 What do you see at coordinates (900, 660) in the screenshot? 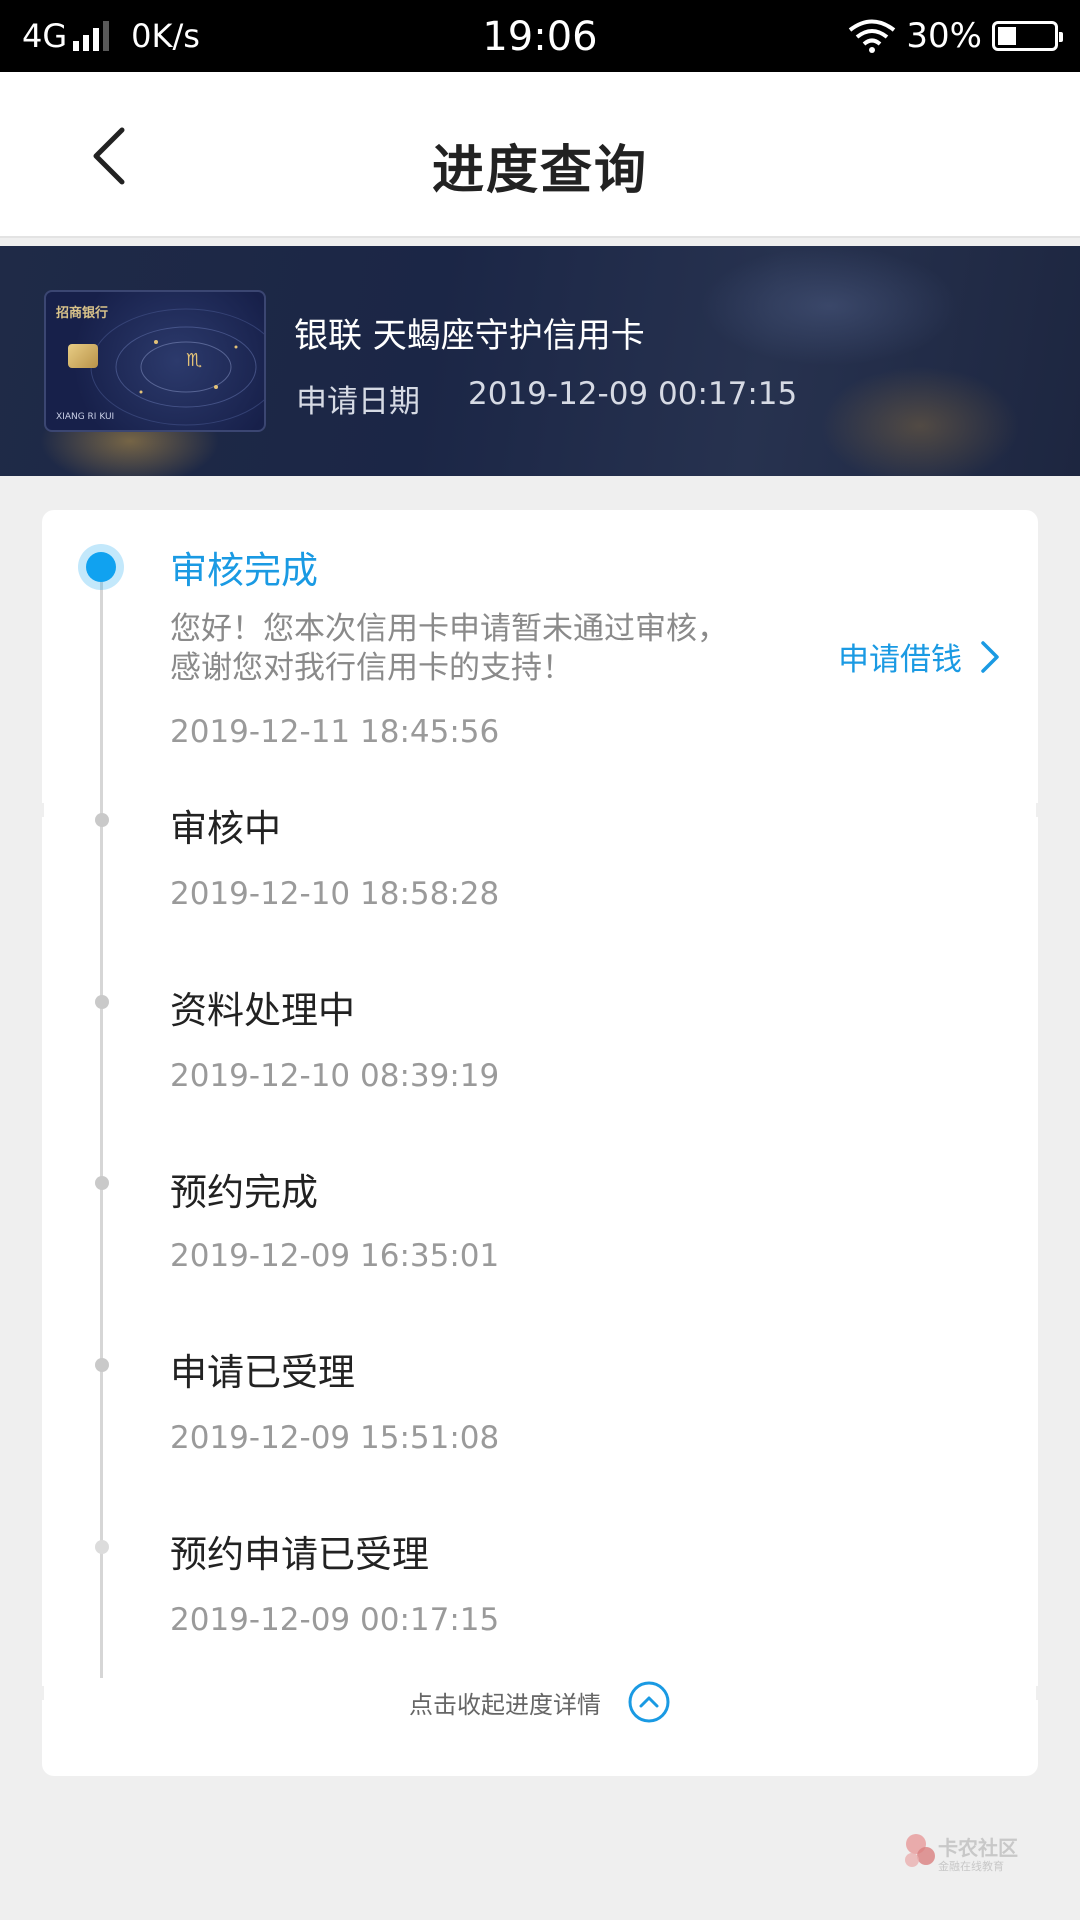
I see `apply-loan-label: 申请借钱` at bounding box center [900, 660].